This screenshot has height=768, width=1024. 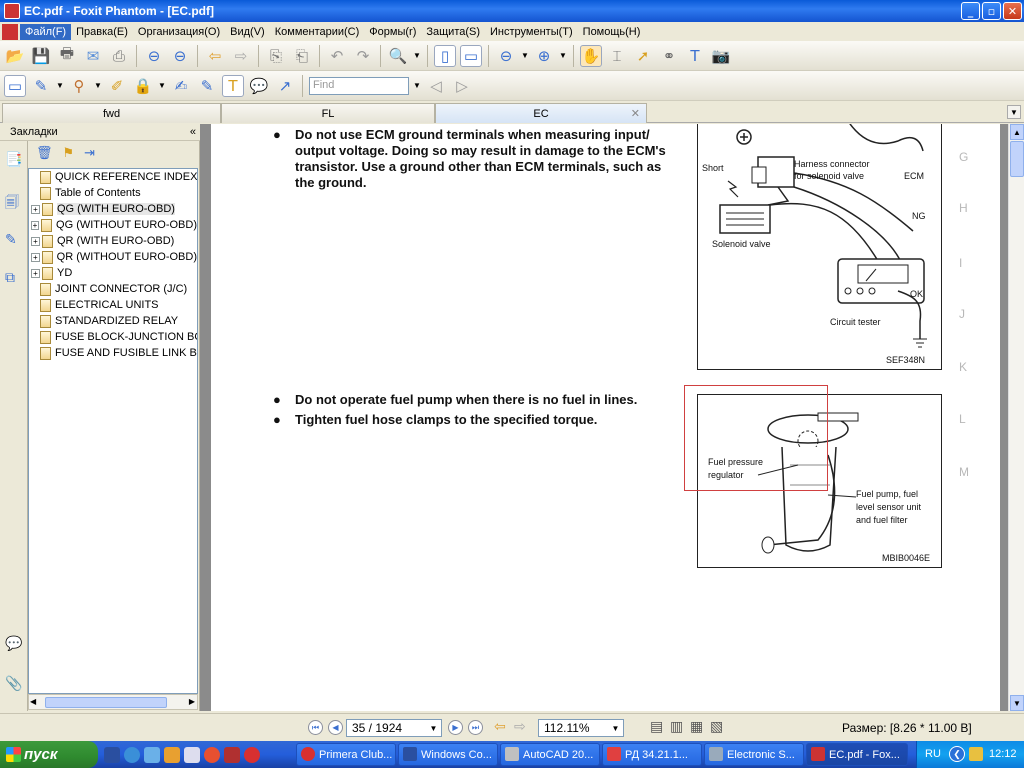 What do you see at coordinates (957, 754) in the screenshot?
I see `tray-expand-icon: ❮` at bounding box center [957, 754].